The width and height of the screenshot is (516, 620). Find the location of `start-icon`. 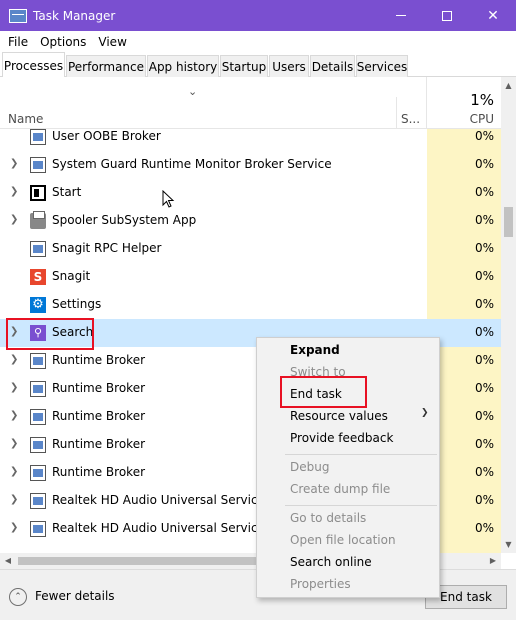

start-icon is located at coordinates (38, 193).